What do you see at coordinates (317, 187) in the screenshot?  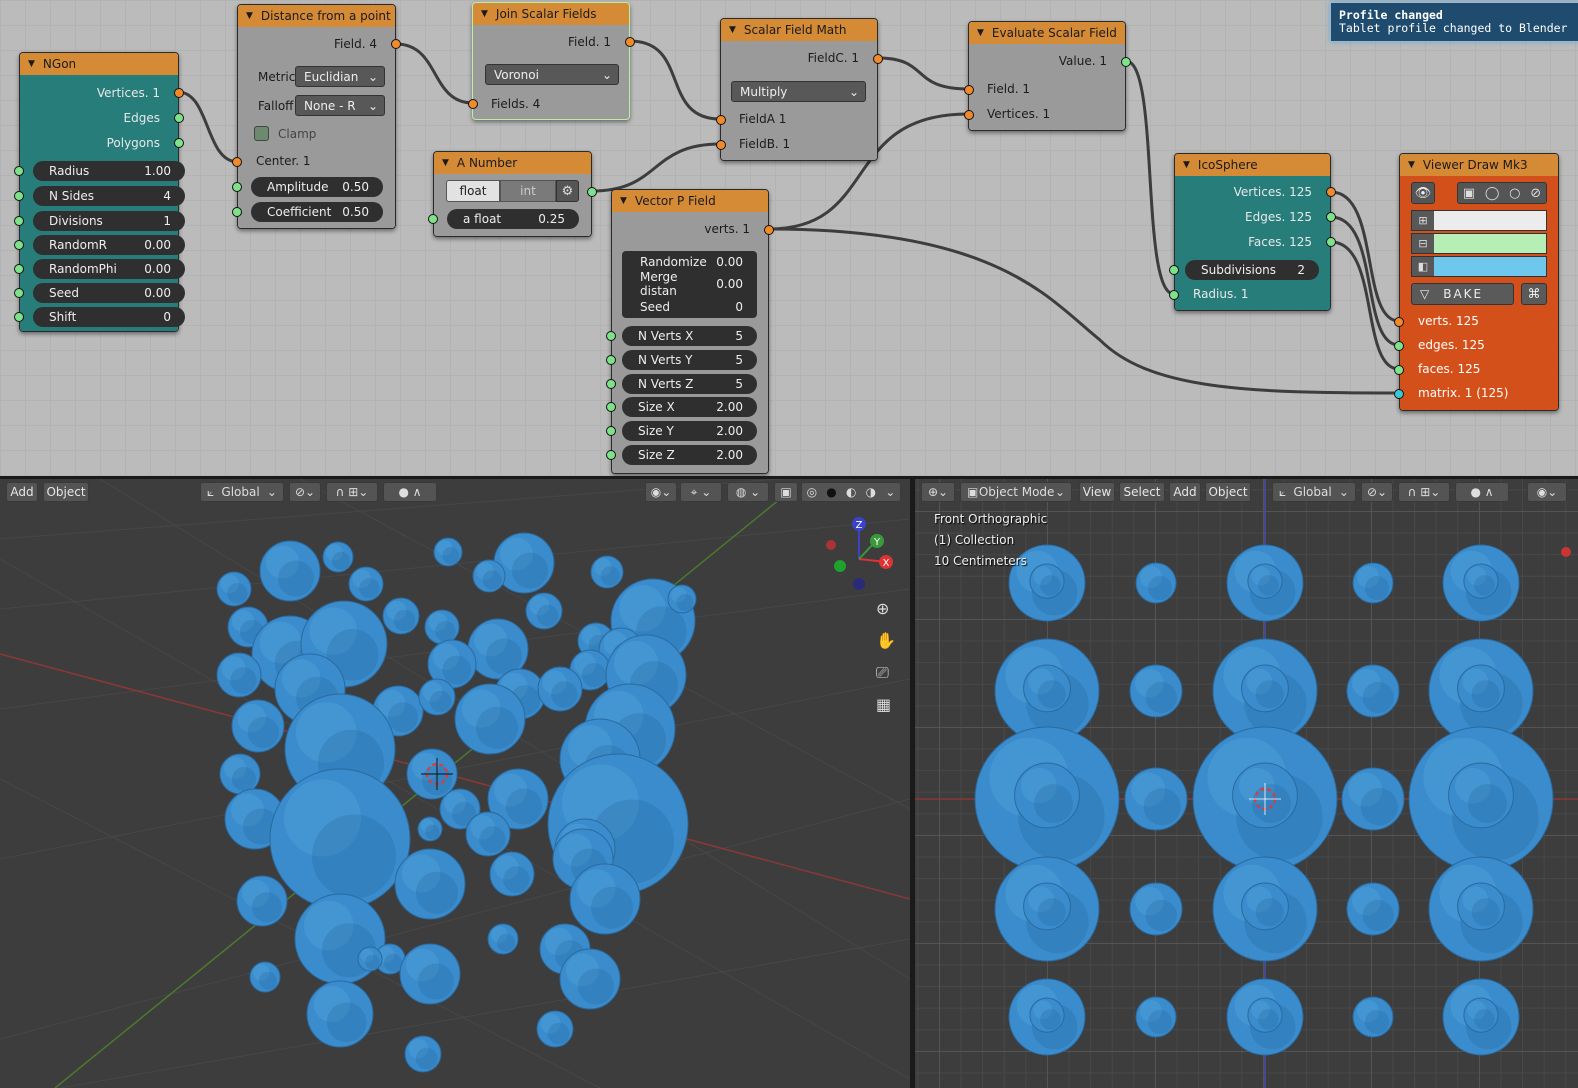 I see `amplitude-field: Amplitude 0.50` at bounding box center [317, 187].